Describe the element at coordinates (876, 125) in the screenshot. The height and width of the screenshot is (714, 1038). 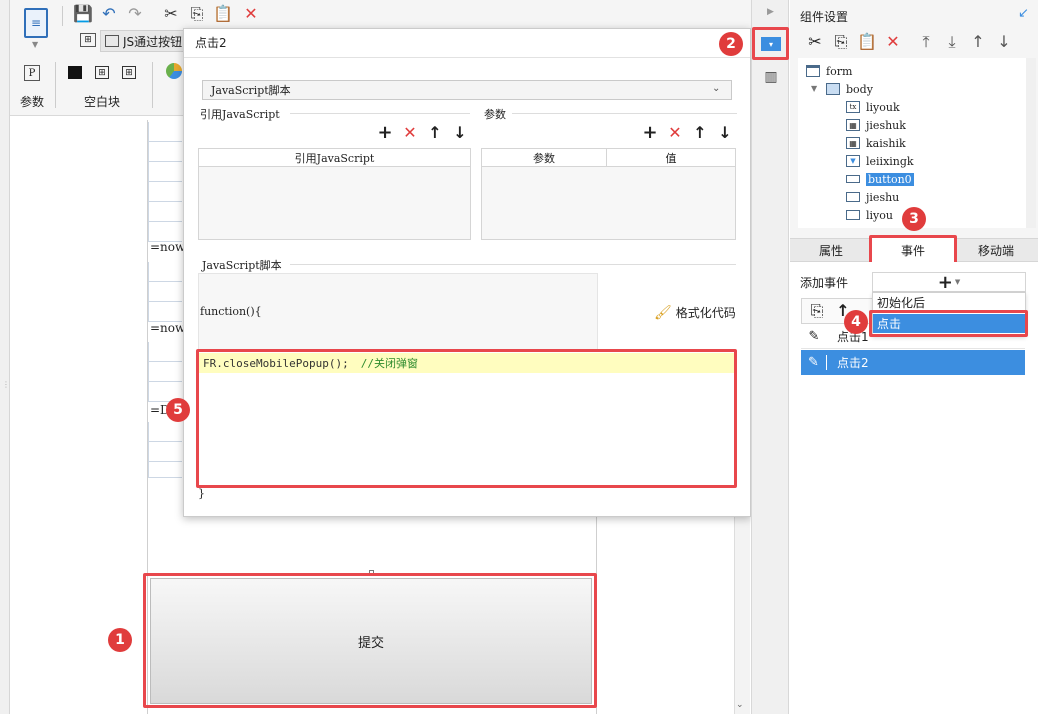
I see `tree-item-jieshuk: ▦ jieshuk` at that location.